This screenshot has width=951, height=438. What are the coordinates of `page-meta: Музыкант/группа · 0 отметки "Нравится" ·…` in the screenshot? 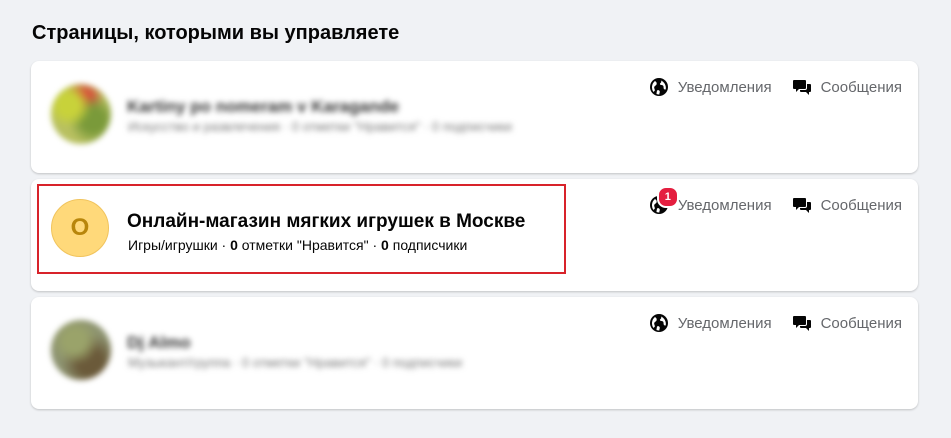 It's located at (295, 362).